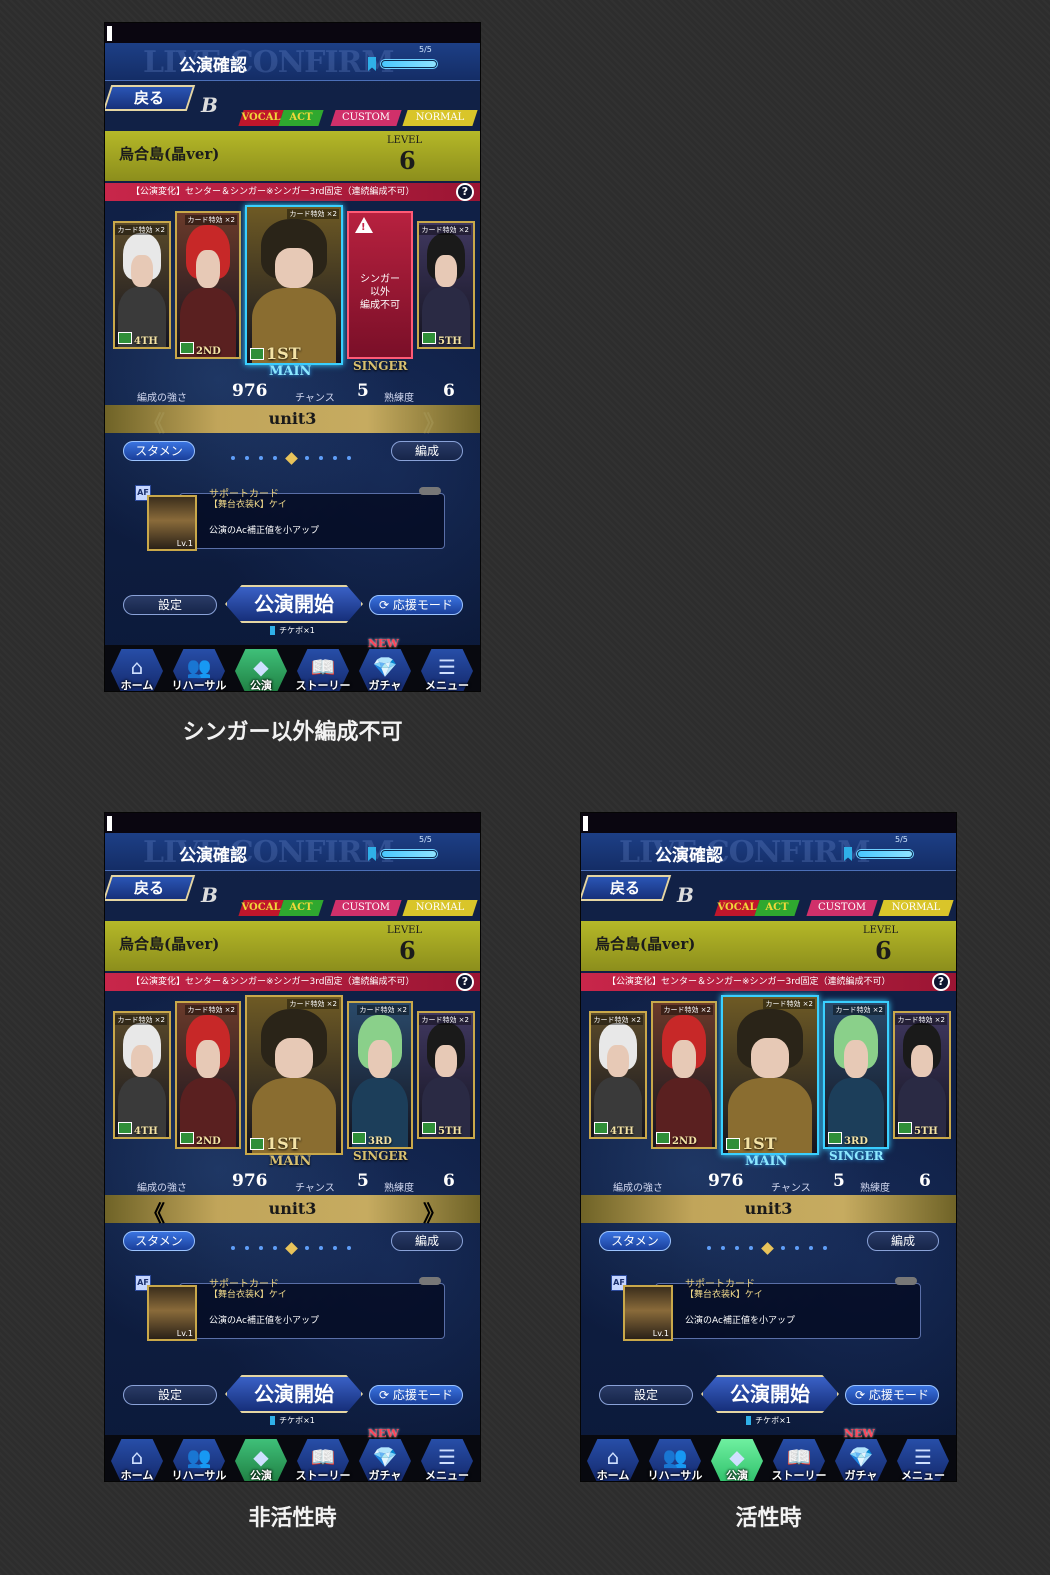 The height and width of the screenshot is (1575, 1050). What do you see at coordinates (842, 908) in the screenshot?
I see `tag-custom: CUSTOM` at bounding box center [842, 908].